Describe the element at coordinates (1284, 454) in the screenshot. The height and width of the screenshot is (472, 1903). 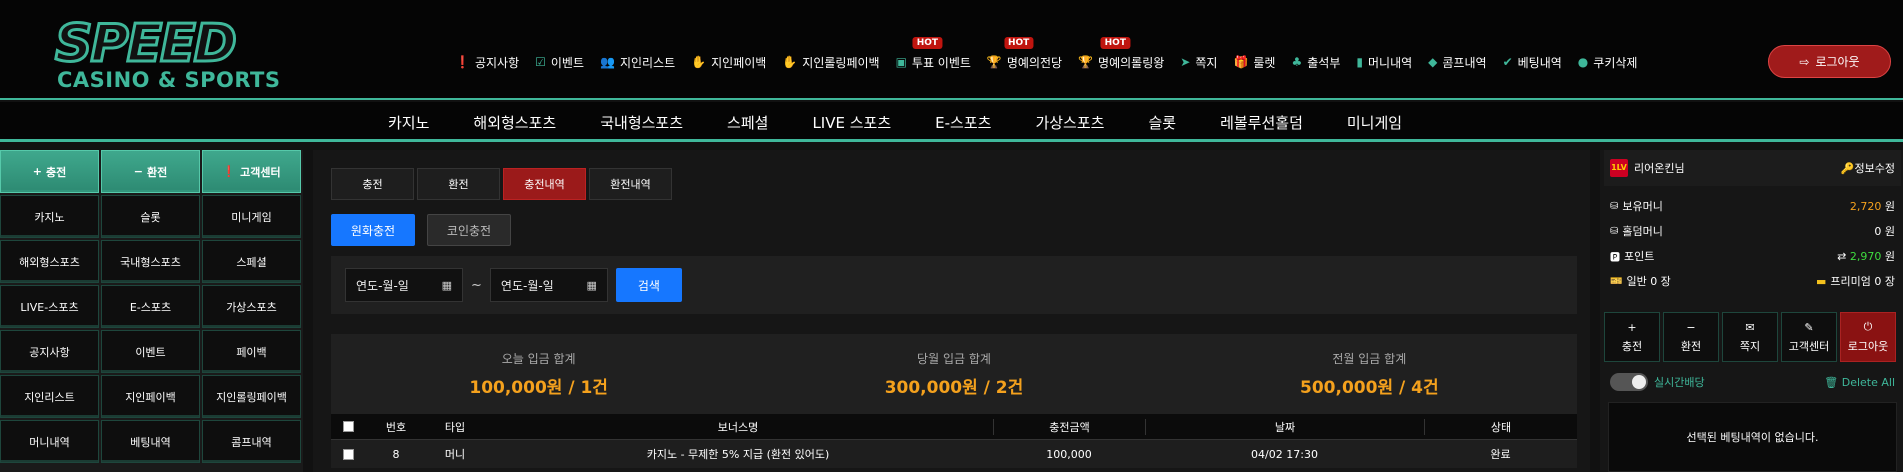
I see `row-date: 04/02 17:30` at that location.